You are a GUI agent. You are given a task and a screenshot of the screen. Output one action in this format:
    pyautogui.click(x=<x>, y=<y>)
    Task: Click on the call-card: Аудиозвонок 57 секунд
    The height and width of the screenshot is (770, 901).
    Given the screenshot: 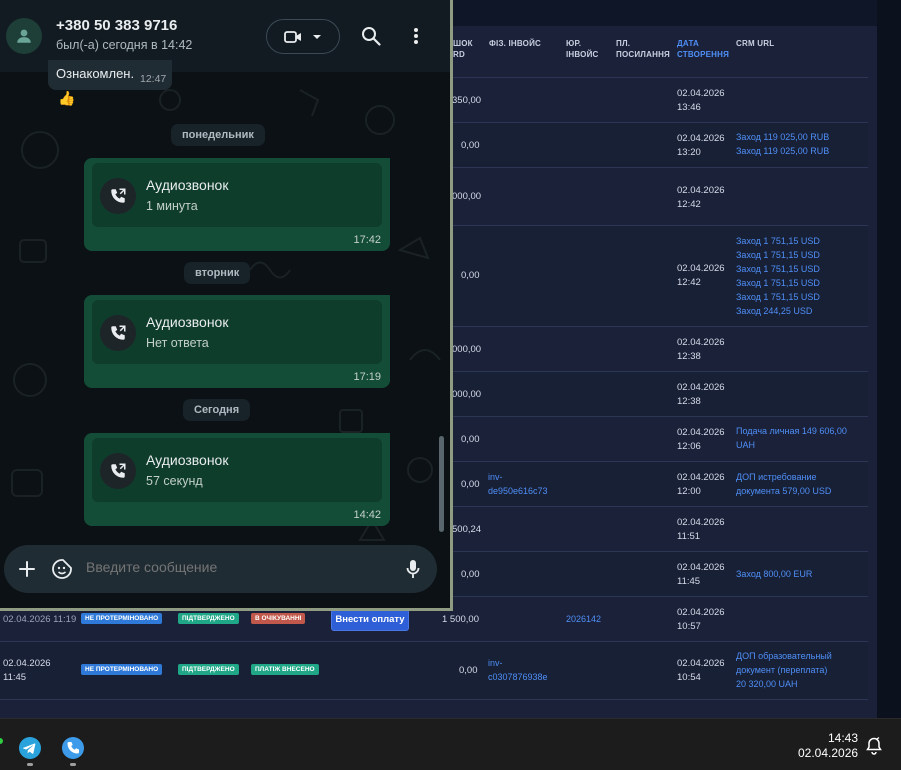 What is the action you would take?
    pyautogui.click(x=237, y=470)
    